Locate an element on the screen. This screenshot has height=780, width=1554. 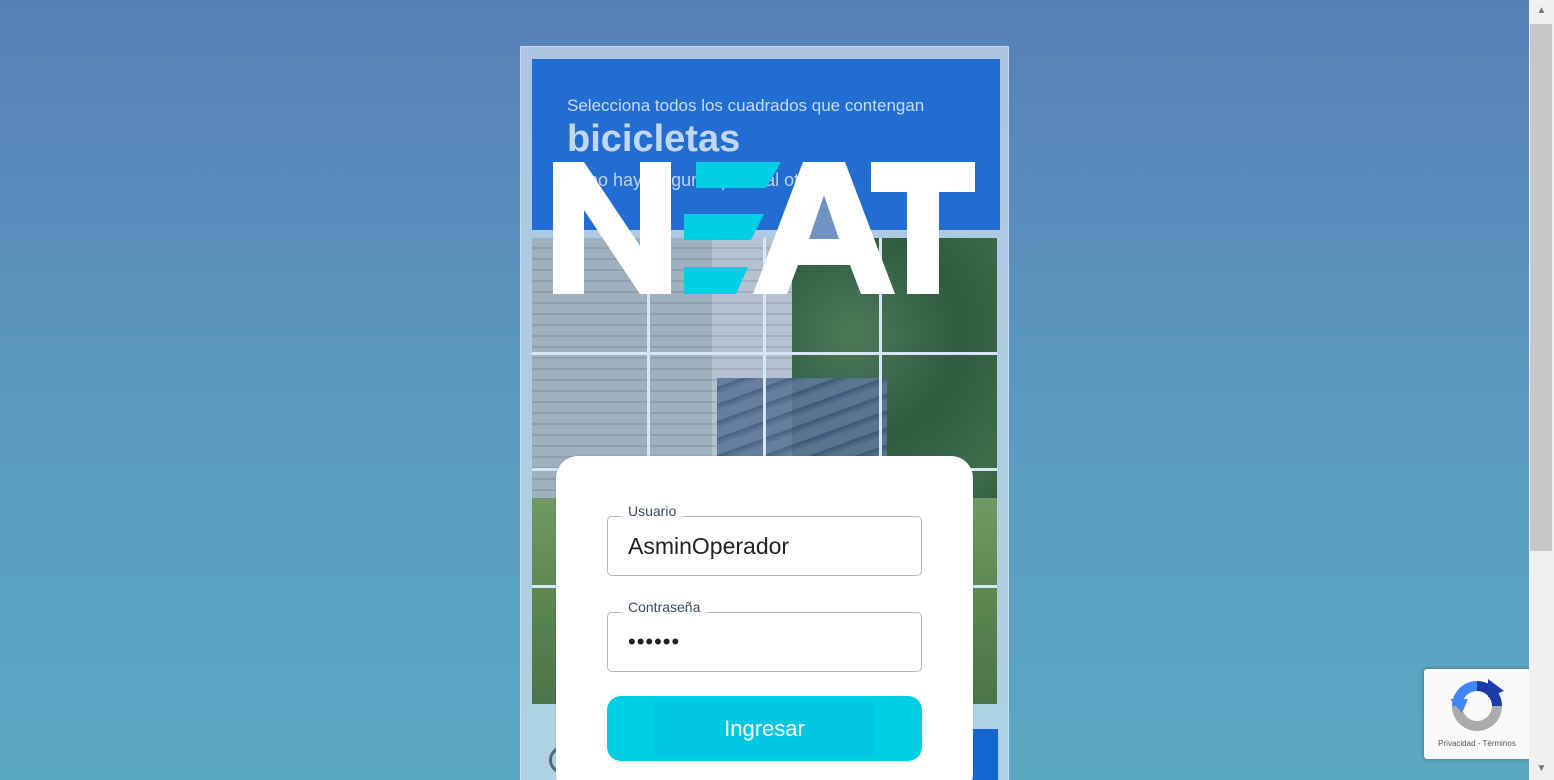
neat-logo is located at coordinates (764, 228).